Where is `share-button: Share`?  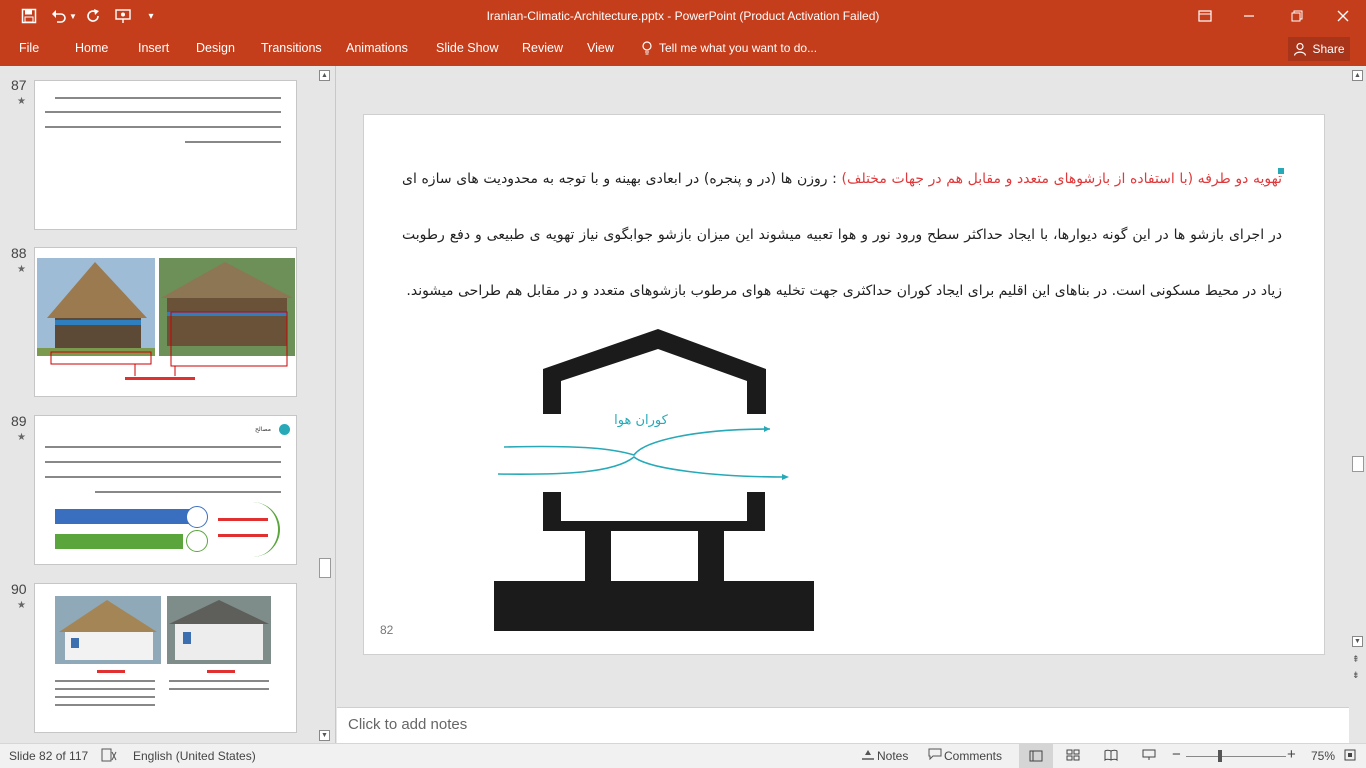 share-button: Share is located at coordinates (1319, 49).